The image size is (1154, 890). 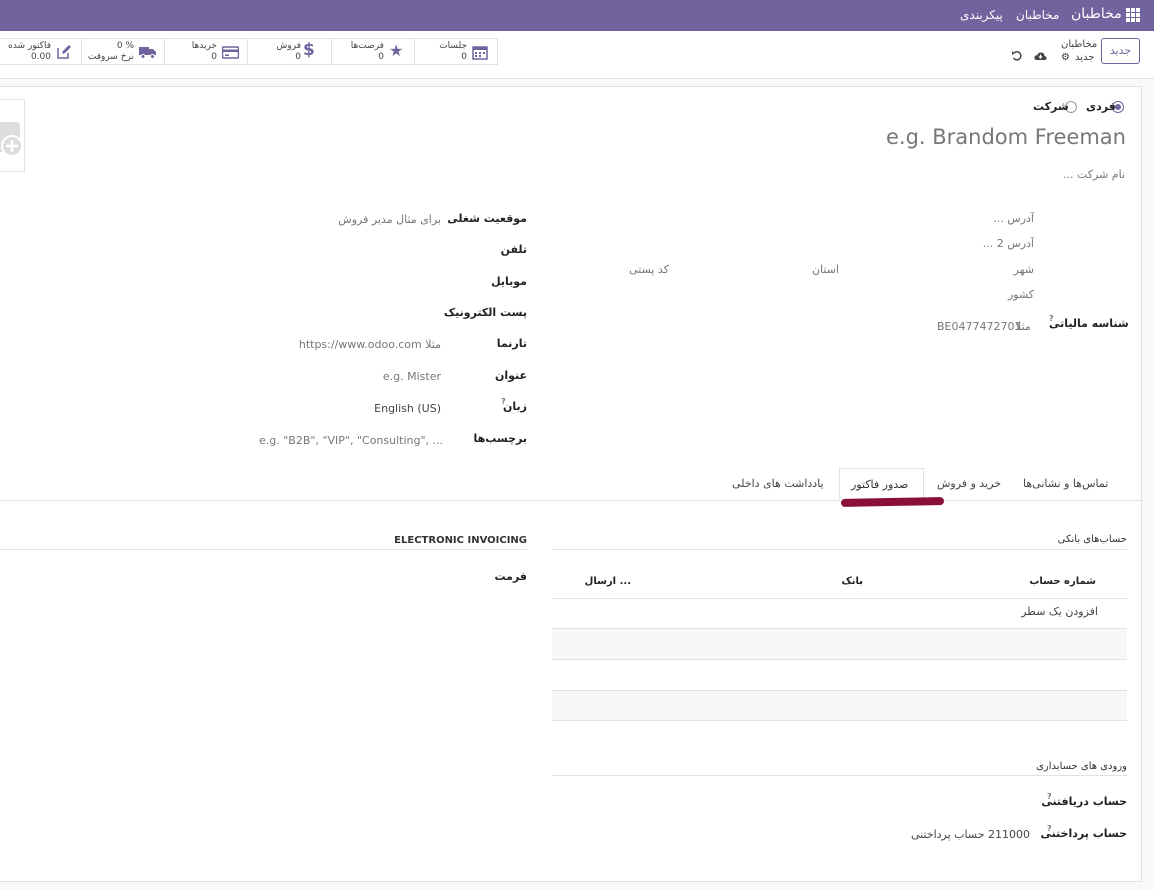 What do you see at coordinates (360, 408) in the screenshot?
I see `language-select: English (US)` at bounding box center [360, 408].